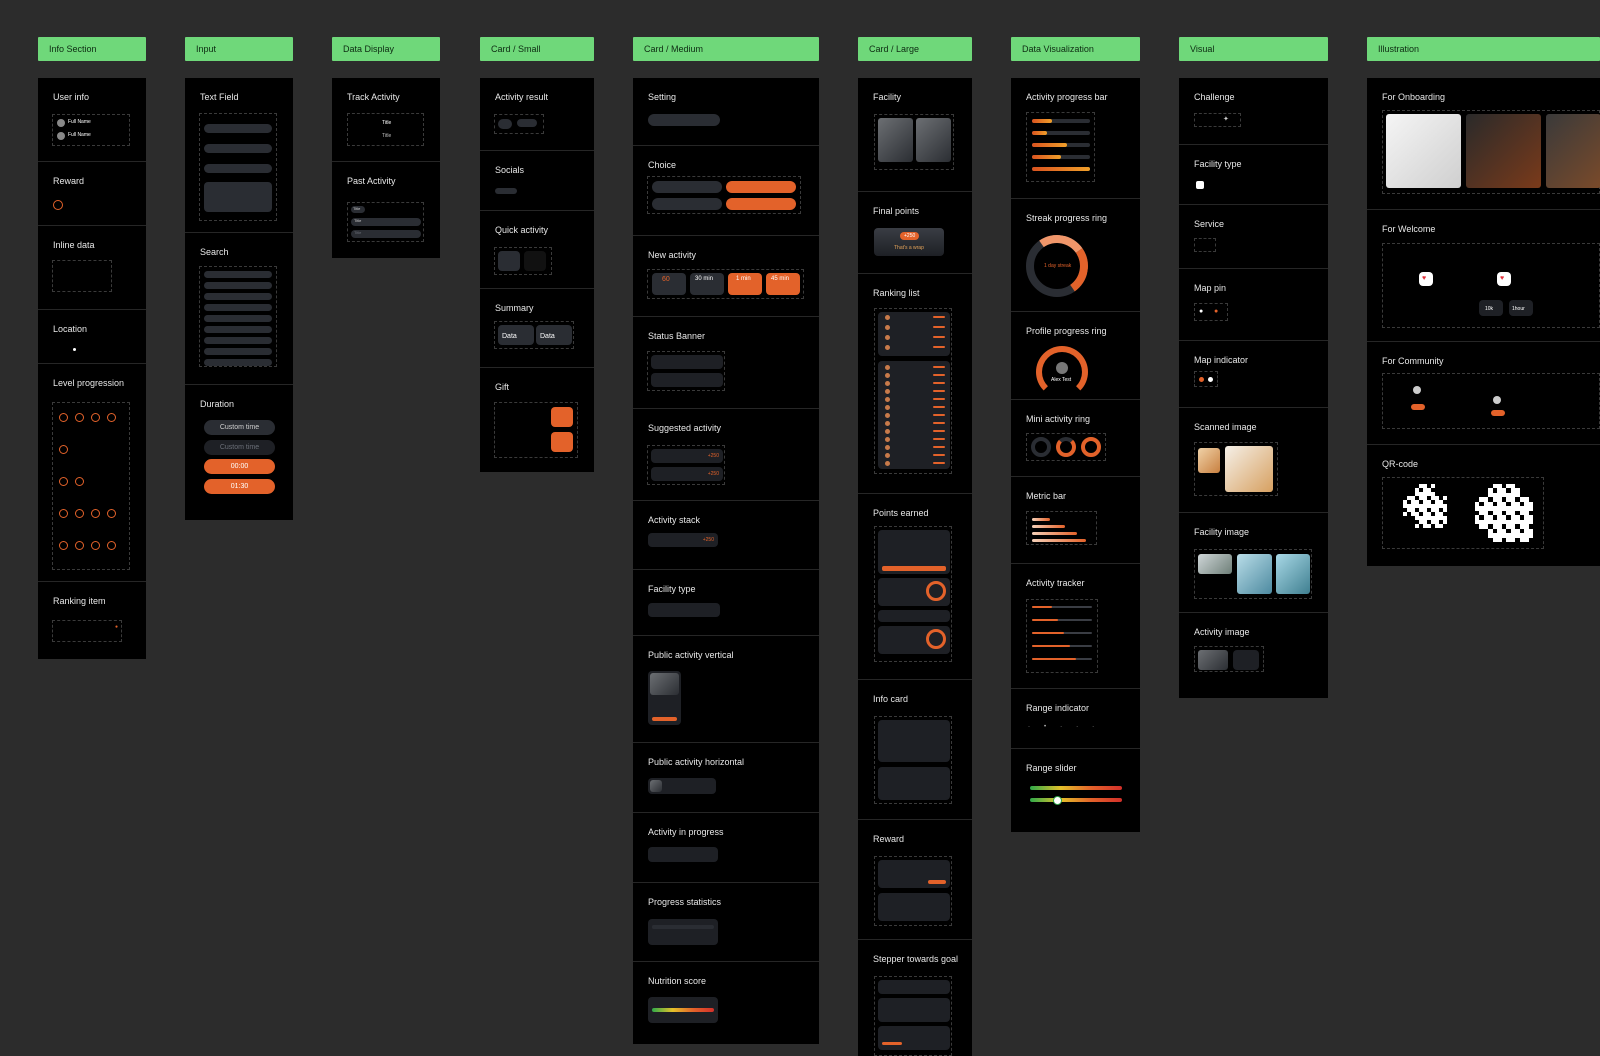 The height and width of the screenshot is (1056, 1600). I want to click on facility-photo, so click(1254, 574).